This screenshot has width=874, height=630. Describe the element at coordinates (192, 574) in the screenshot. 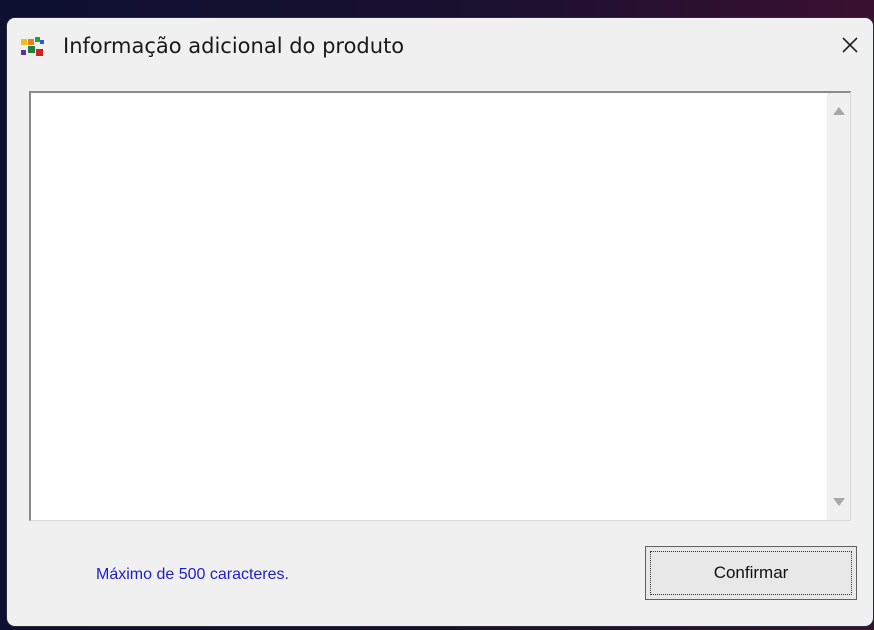

I see `max-characters-label: Máximo de 500 caracteres.` at that location.